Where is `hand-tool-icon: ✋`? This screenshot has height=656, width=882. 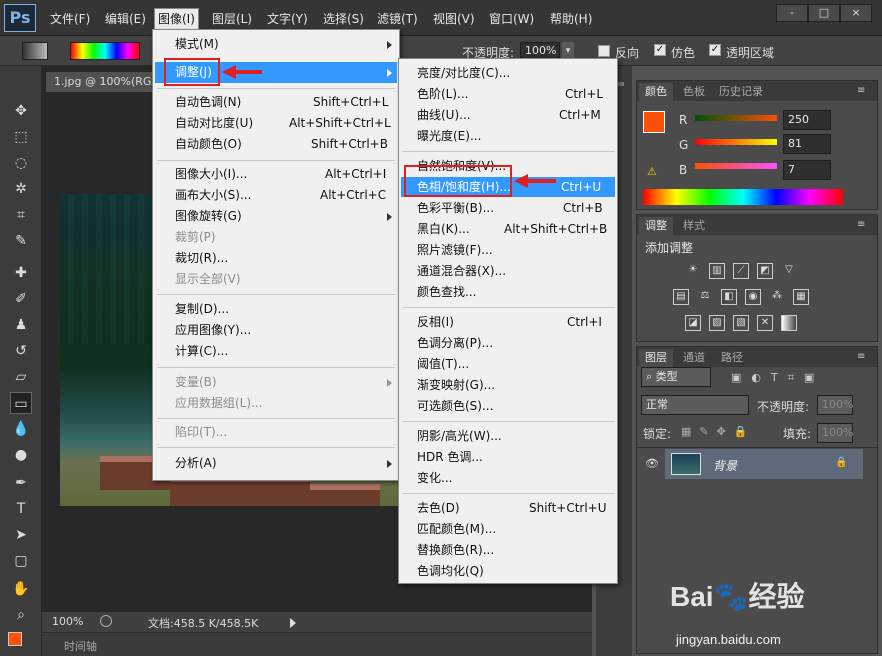
hand-tool-icon: ✋ is located at coordinates (21, 589).